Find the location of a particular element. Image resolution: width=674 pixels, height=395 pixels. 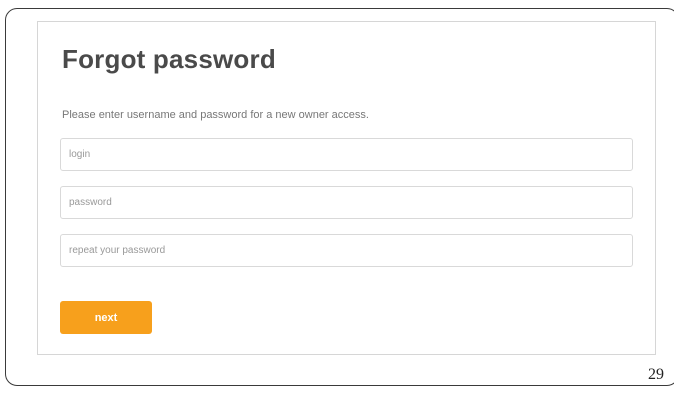

page-title: Forgot password is located at coordinates (169, 59).